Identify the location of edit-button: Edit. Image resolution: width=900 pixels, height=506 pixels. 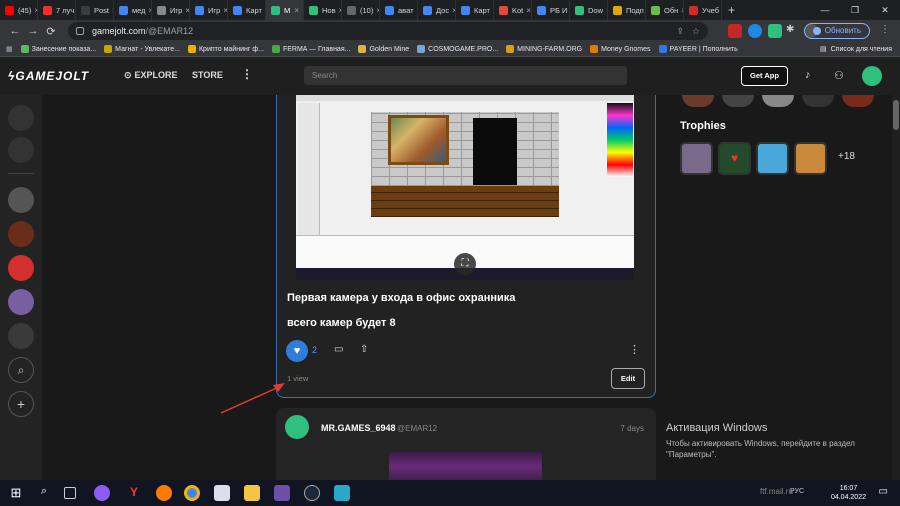
(628, 378).